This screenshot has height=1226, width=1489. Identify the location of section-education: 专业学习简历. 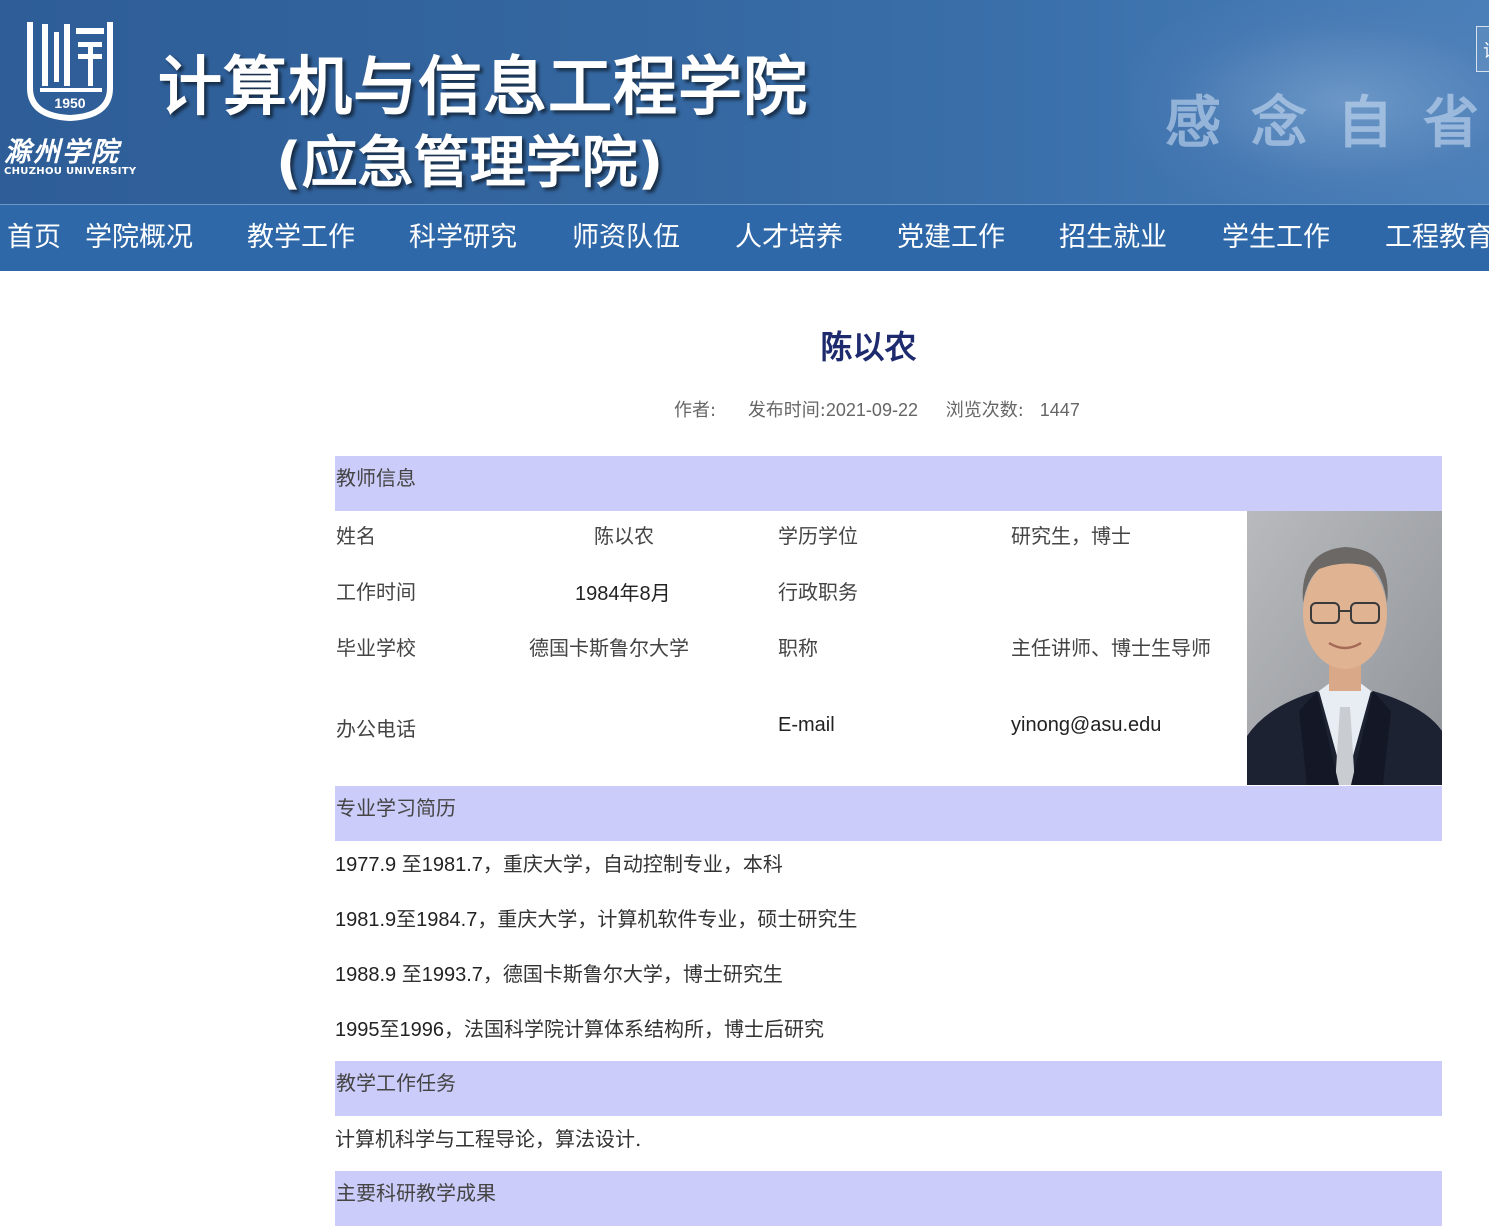
(888, 813).